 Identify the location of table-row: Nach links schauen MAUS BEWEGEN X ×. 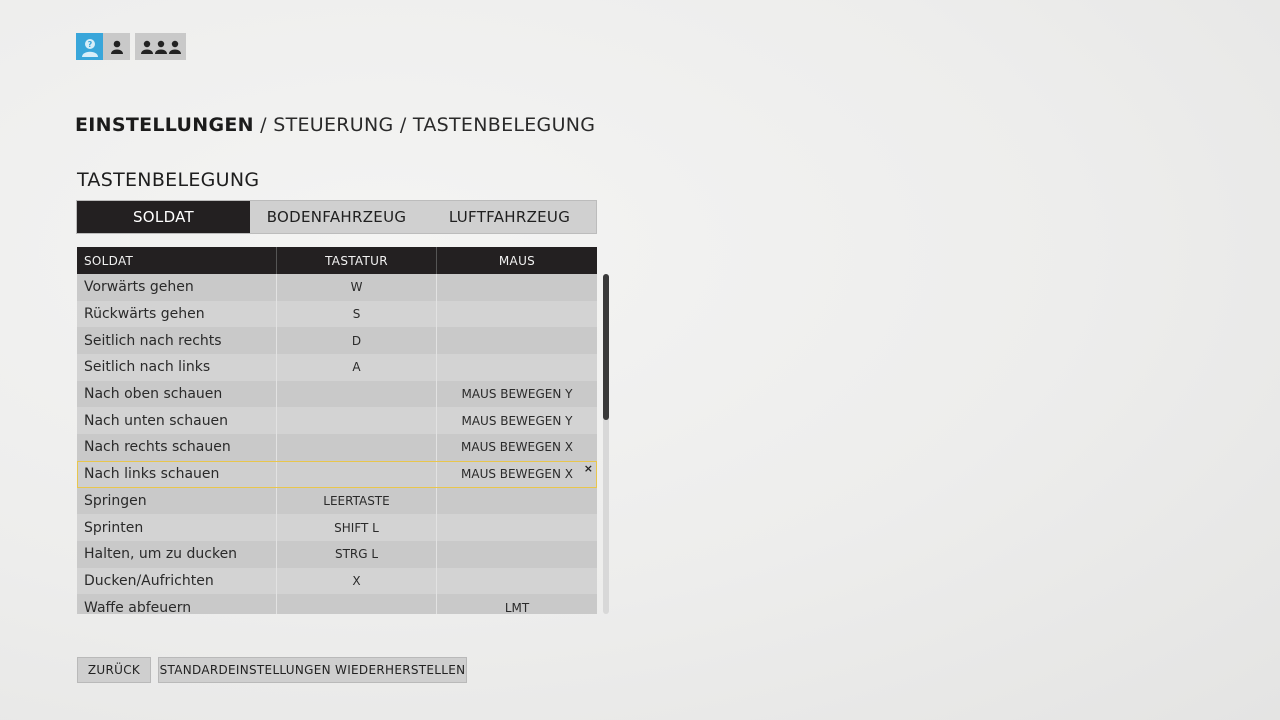
(337, 474).